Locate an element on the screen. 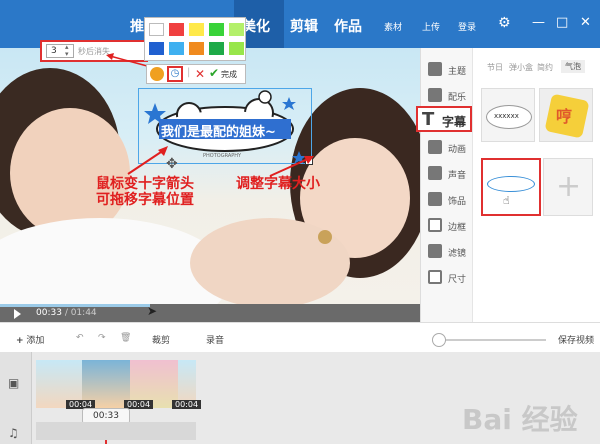 The image size is (600, 444). wristwatch is located at coordinates (325, 237).